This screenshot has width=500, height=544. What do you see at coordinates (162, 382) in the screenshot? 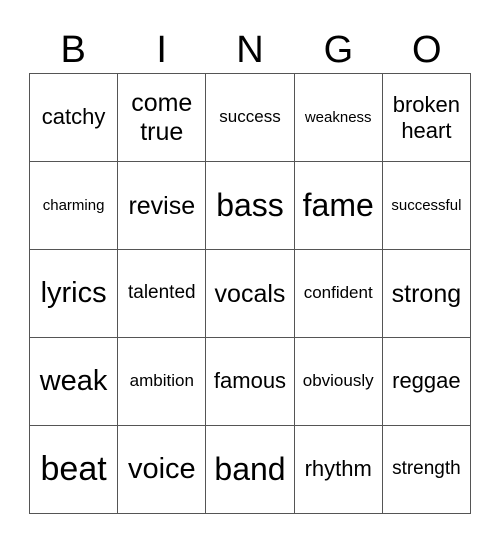
I see `bingo-cell: ambition` at bounding box center [162, 382].